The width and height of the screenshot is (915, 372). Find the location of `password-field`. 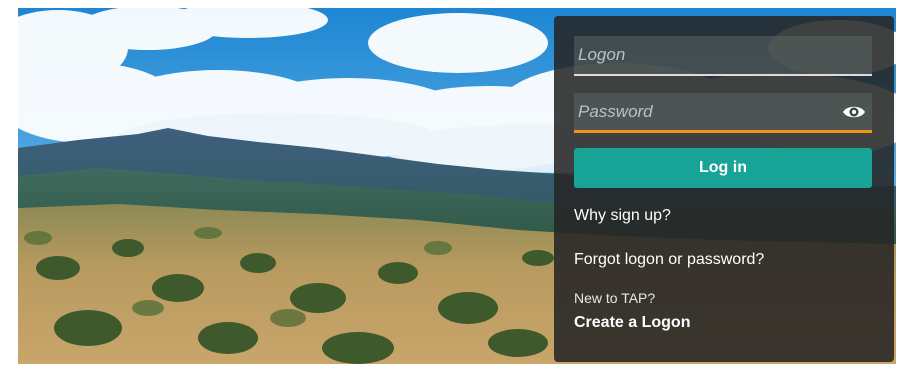

password-field is located at coordinates (723, 113).